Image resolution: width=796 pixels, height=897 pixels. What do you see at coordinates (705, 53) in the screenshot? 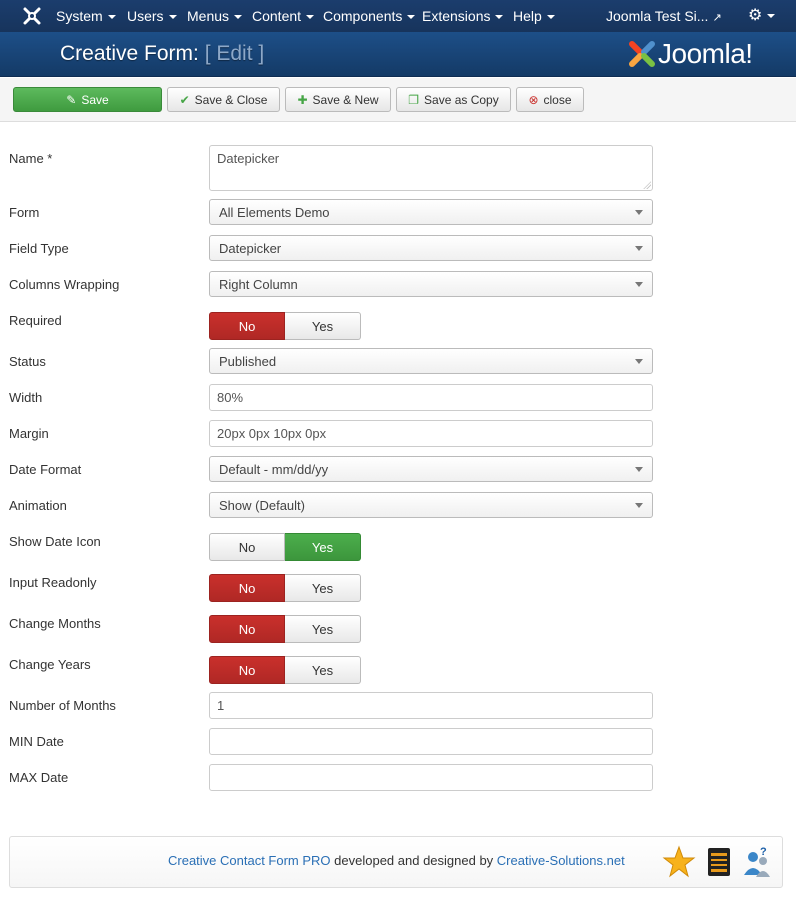
I see `joomla-brand: Joomla!` at bounding box center [705, 53].